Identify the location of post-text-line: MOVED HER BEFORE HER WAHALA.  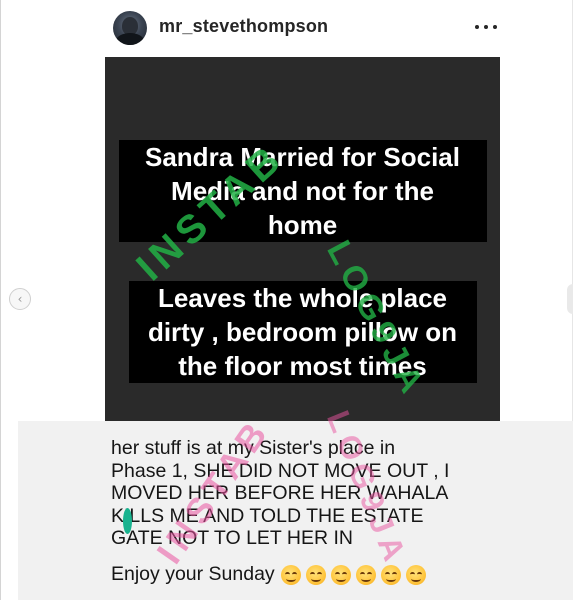
(280, 493).